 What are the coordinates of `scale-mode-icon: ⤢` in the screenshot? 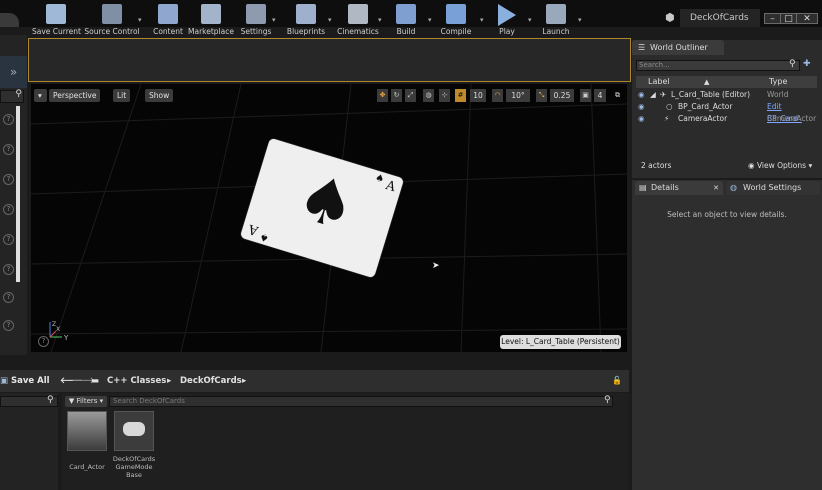 It's located at (410, 95).